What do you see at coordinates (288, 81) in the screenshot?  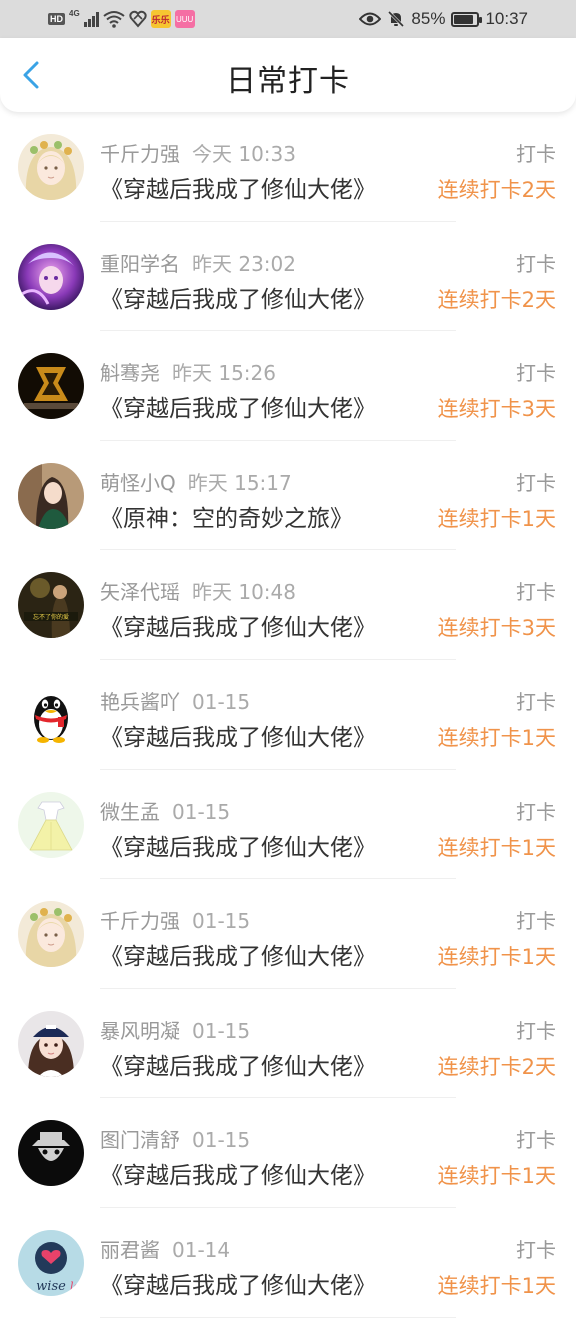 I see `page-title: 日常打卡` at bounding box center [288, 81].